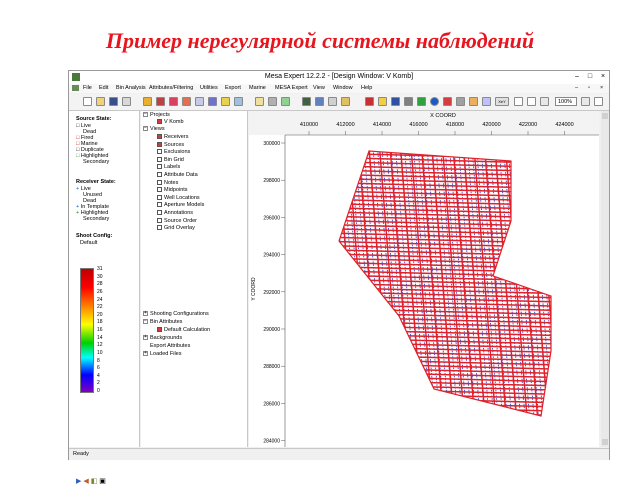 This screenshot has width=640, height=485. Describe the element at coordinates (366, 88) in the screenshot. I see `menu-help: Help` at that location.